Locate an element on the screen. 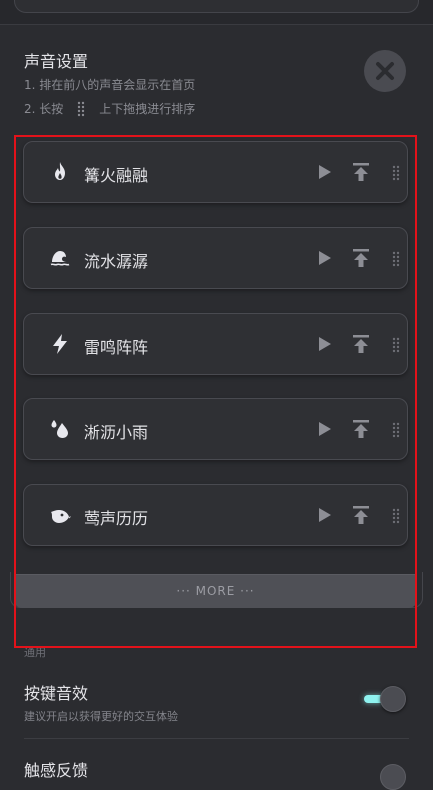 This screenshot has height=790, width=433. close-button is located at coordinates (385, 71).